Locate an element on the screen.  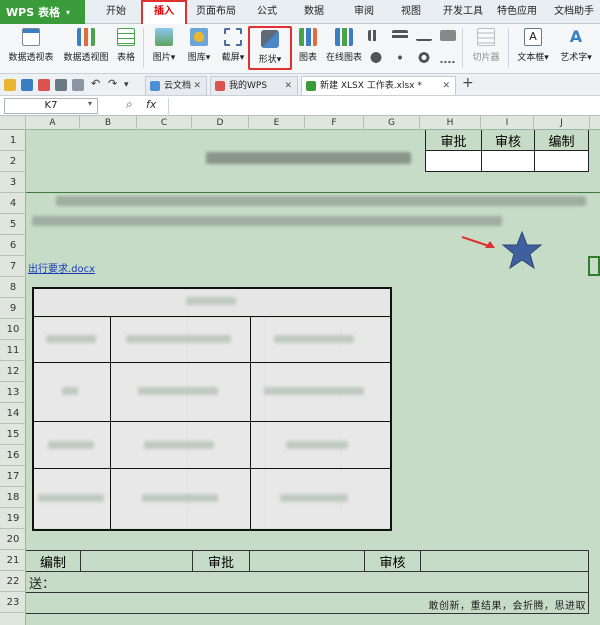
row-header: 18 is located at coordinates (13, 497).